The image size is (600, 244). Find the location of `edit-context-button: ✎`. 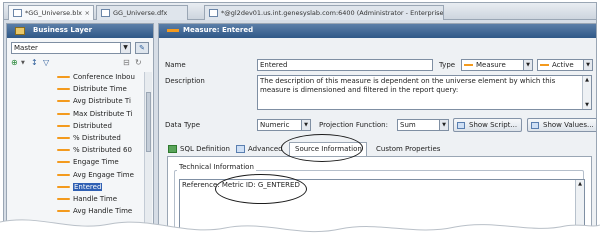

edit-context-button: ✎ is located at coordinates (142, 48).